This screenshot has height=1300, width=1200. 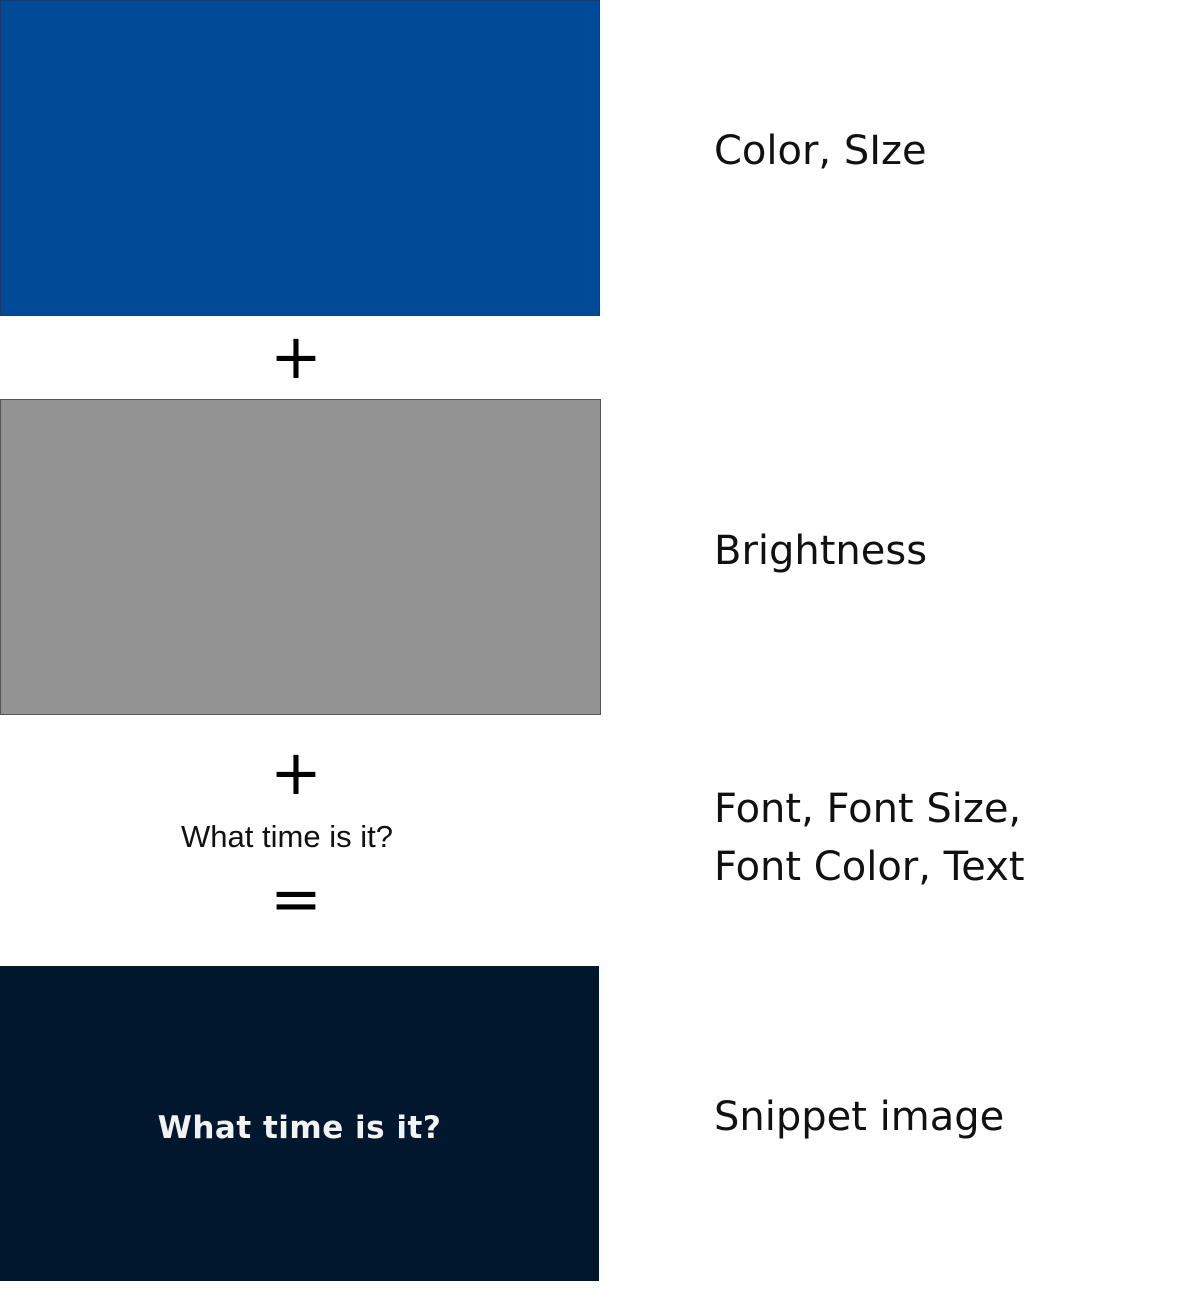 I want to click on label-snippet-image: Snippet image, so click(x=859, y=1117).